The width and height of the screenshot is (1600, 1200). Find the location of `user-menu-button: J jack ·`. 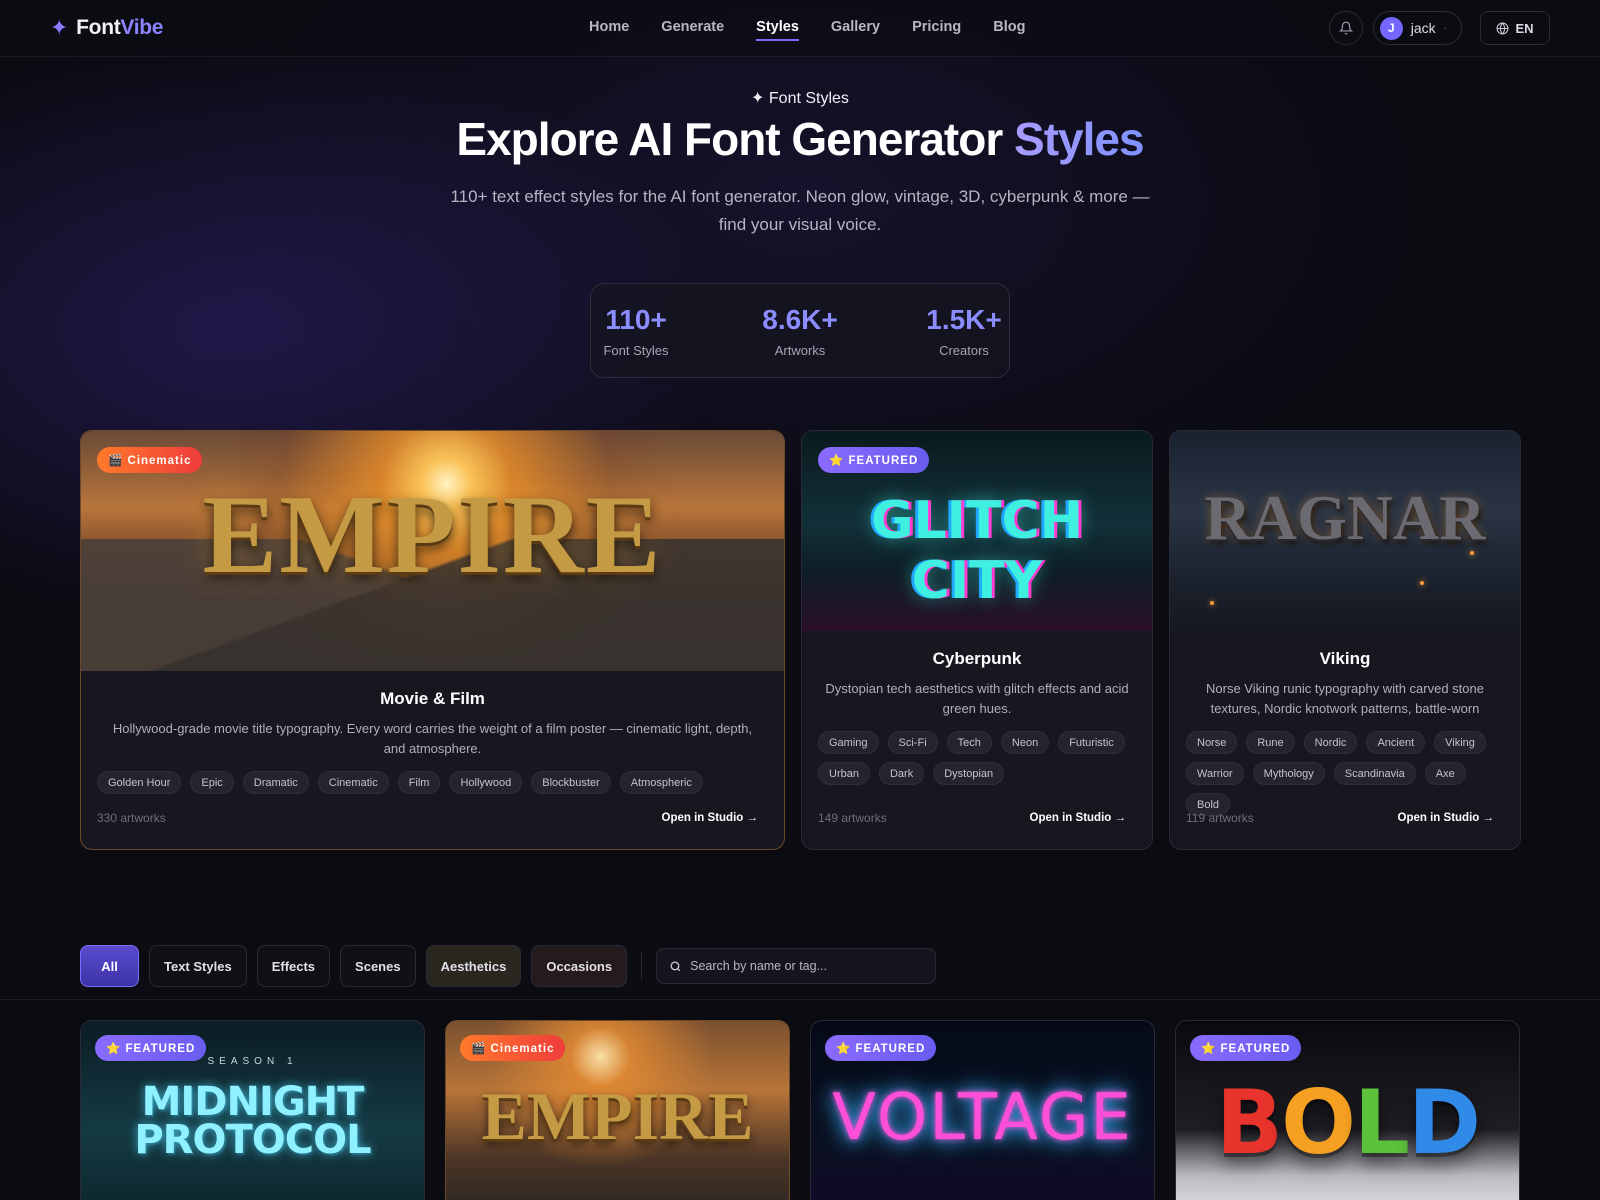

user-menu-button: J jack · is located at coordinates (1417, 28).